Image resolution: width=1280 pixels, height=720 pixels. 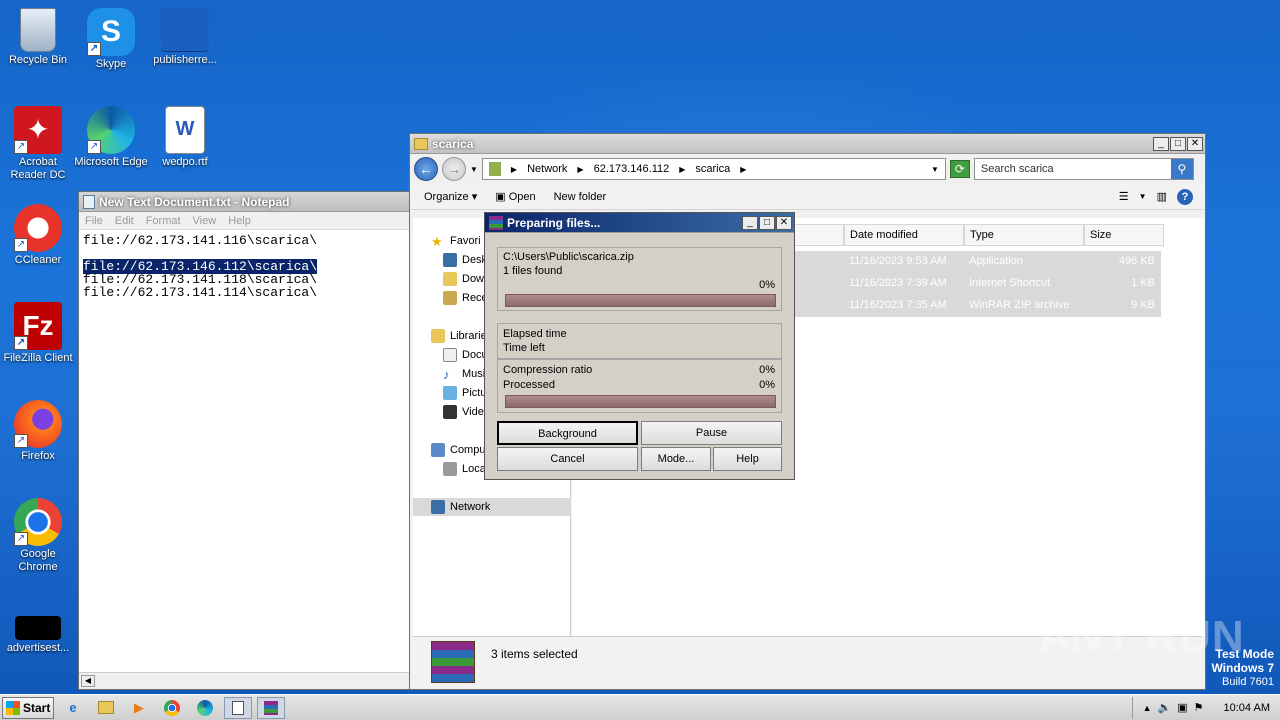 What do you see at coordinates (711, 433) in the screenshot?
I see `pause-button: Pause` at bounding box center [711, 433].